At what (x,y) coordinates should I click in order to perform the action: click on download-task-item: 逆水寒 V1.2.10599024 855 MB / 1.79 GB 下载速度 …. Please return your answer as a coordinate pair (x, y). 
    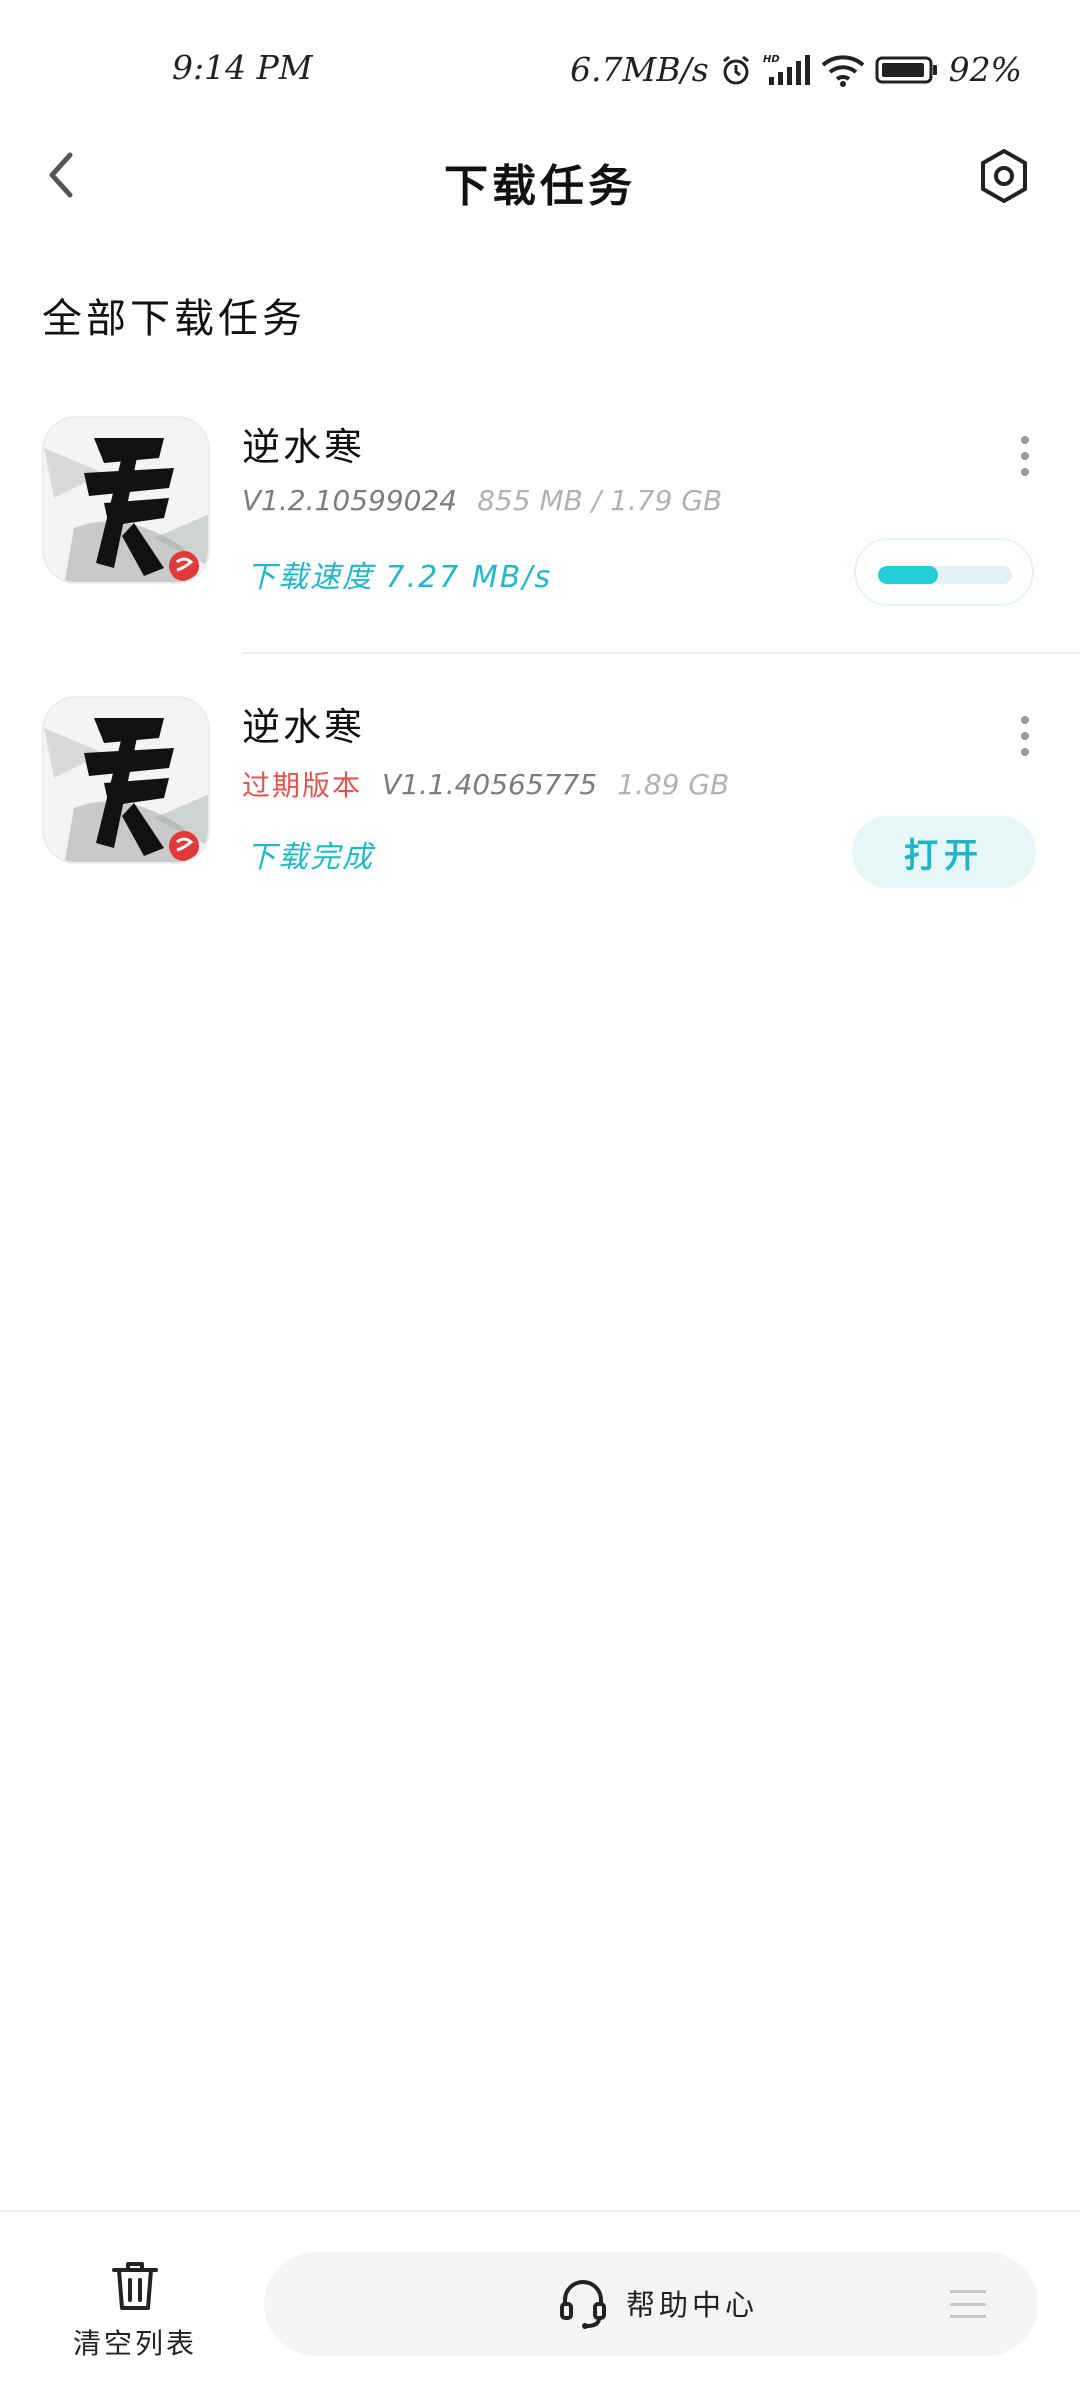
    Looking at the image, I should click on (540, 512).